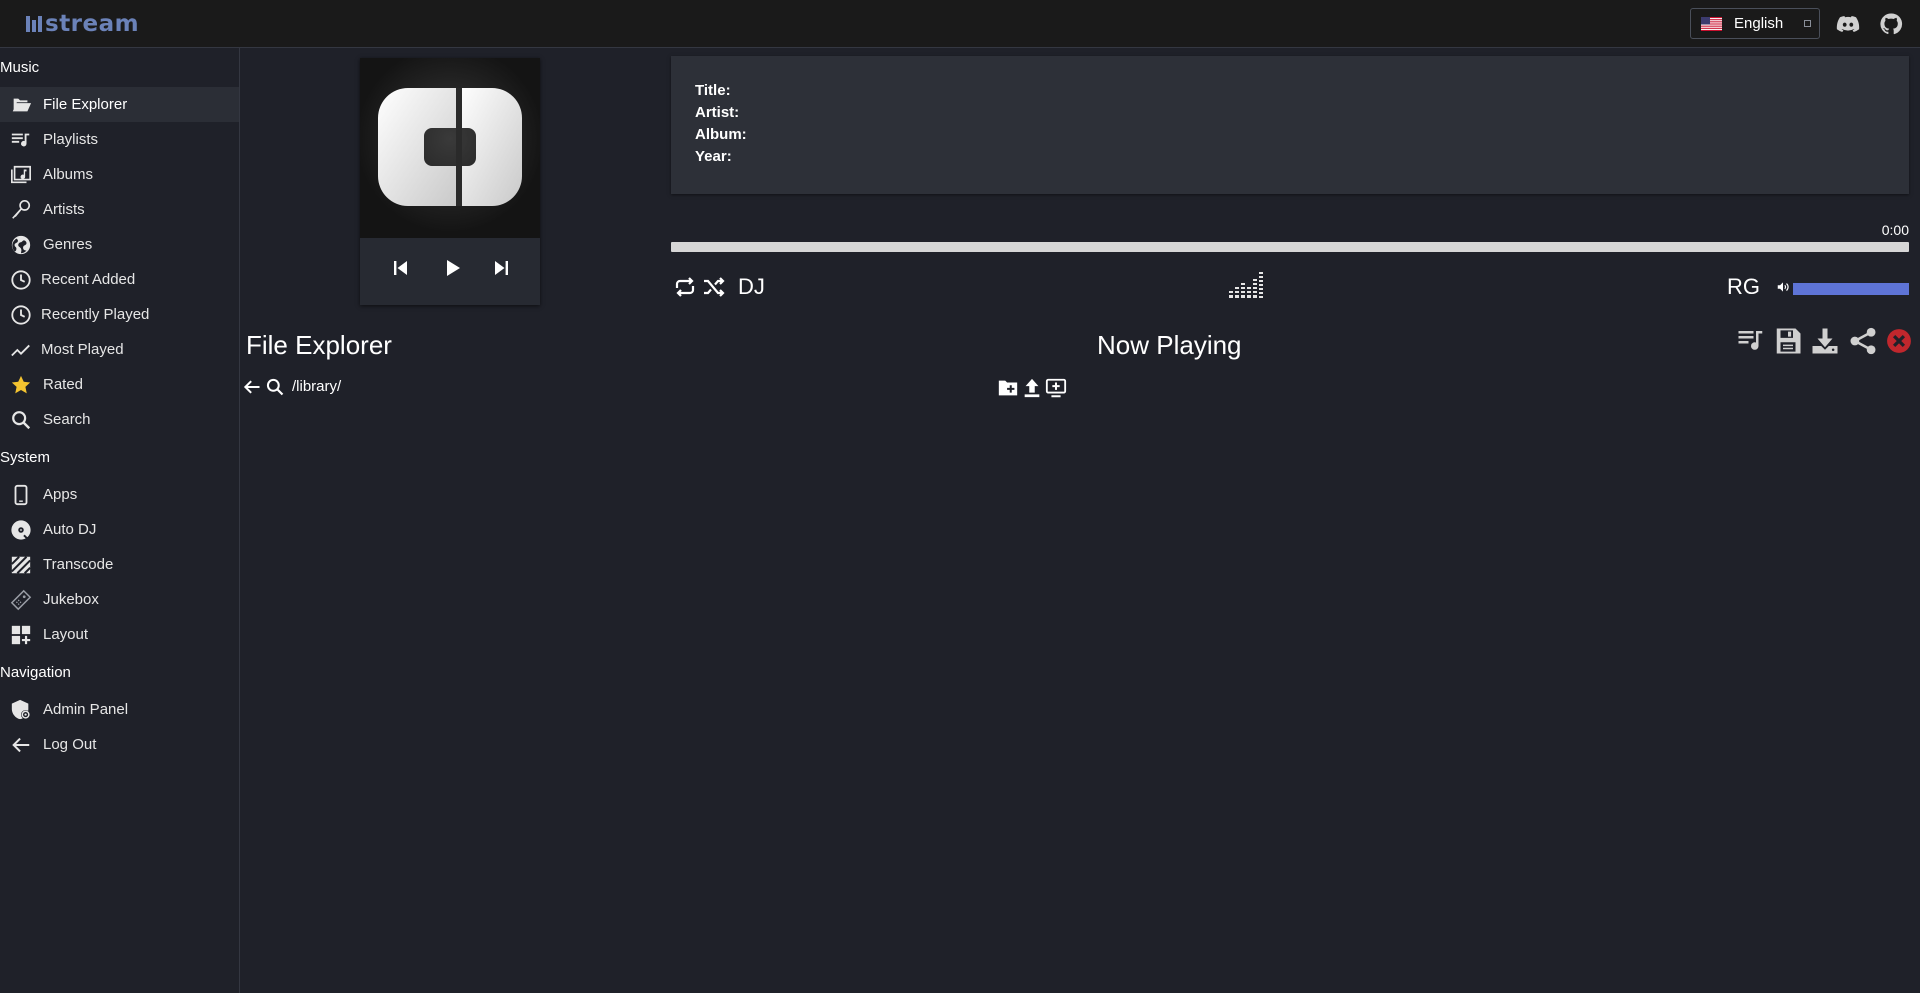 Image resolution: width=1920 pixels, height=993 pixels. Describe the element at coordinates (78, 564) in the screenshot. I see `sidebar-item-label: Transcode` at that location.